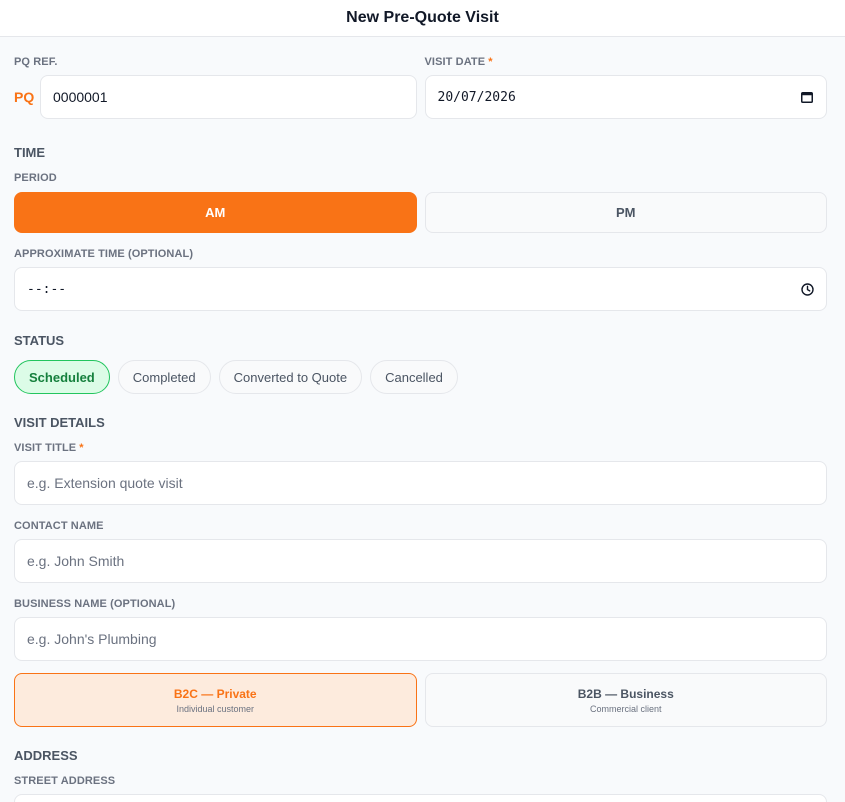  What do you see at coordinates (215, 212) in the screenshot?
I see `period-am-button: AM` at bounding box center [215, 212].